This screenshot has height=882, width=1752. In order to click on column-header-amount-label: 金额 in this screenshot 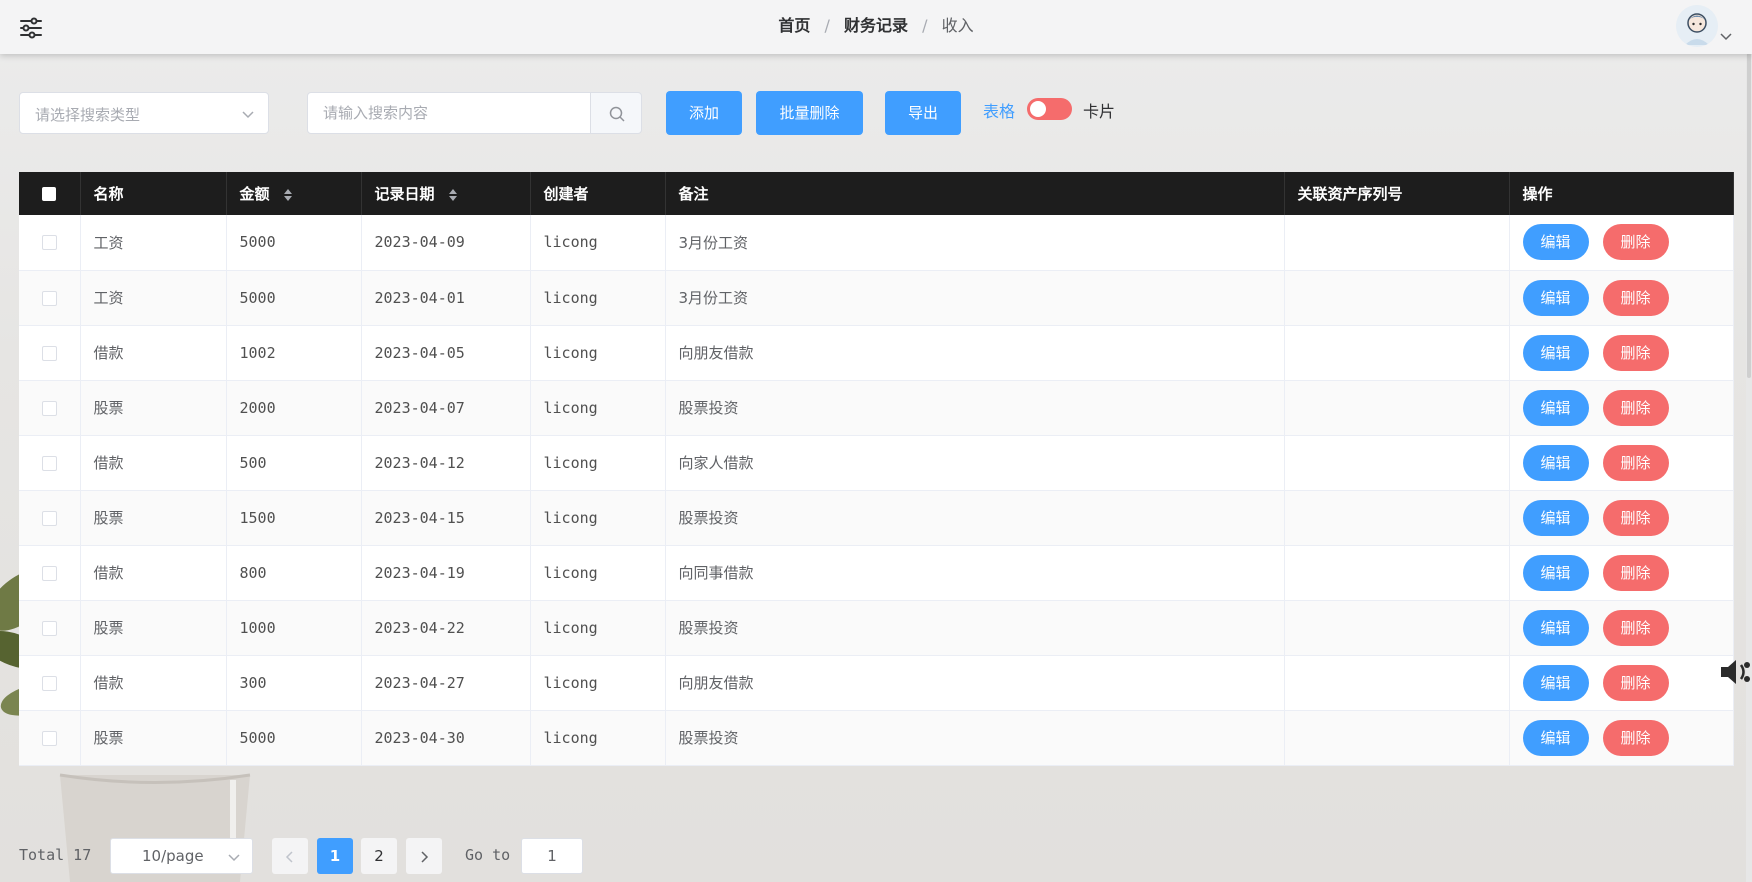, I will do `click(254, 194)`.